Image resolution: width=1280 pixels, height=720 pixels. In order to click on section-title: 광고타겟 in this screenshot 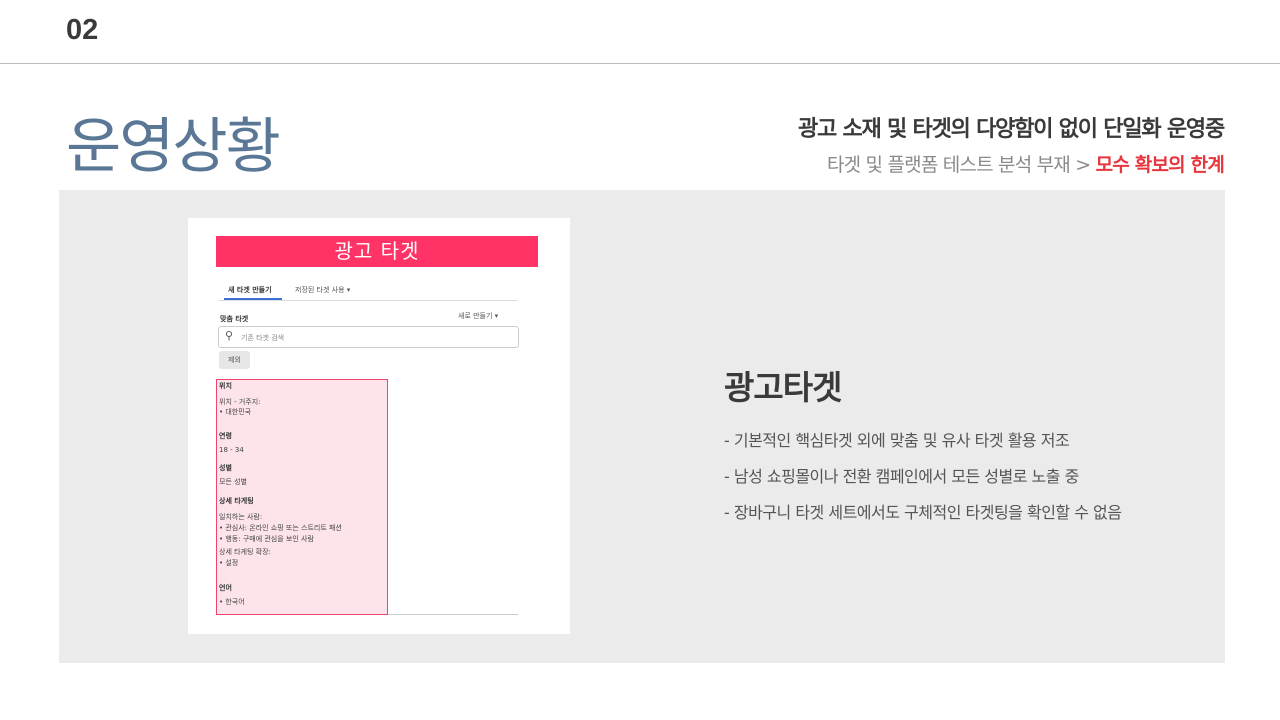, I will do `click(783, 387)`.